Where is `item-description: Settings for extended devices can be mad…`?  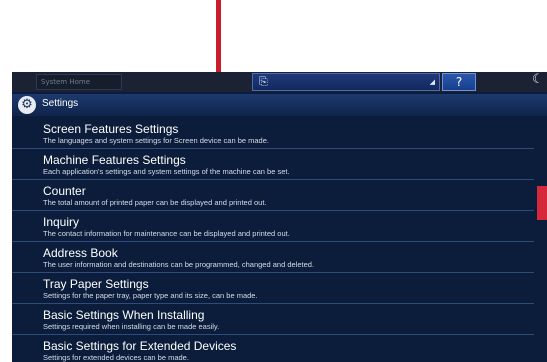 item-description: Settings for extended devices can be mad… is located at coordinates (116, 357).